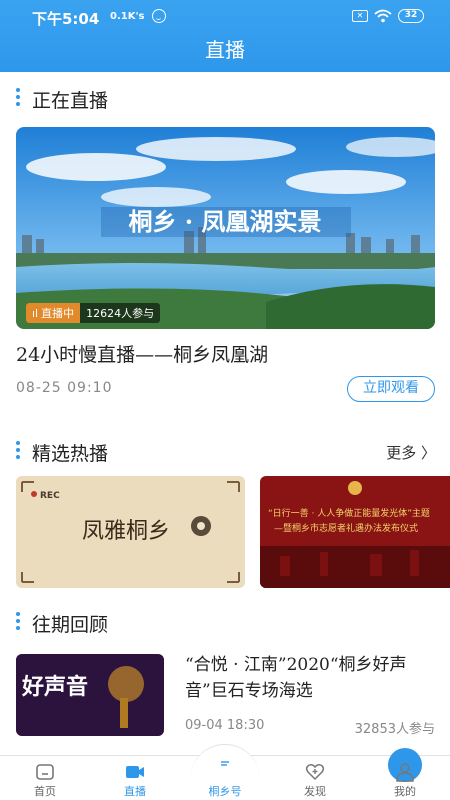  I want to click on bottom-navigation: 首页 直播 桐乡号 发现 我的, so click(225, 772).